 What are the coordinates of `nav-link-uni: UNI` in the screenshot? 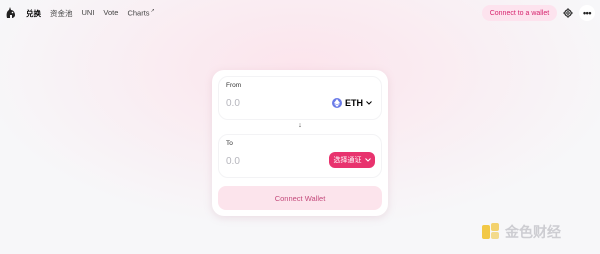 It's located at (88, 13).